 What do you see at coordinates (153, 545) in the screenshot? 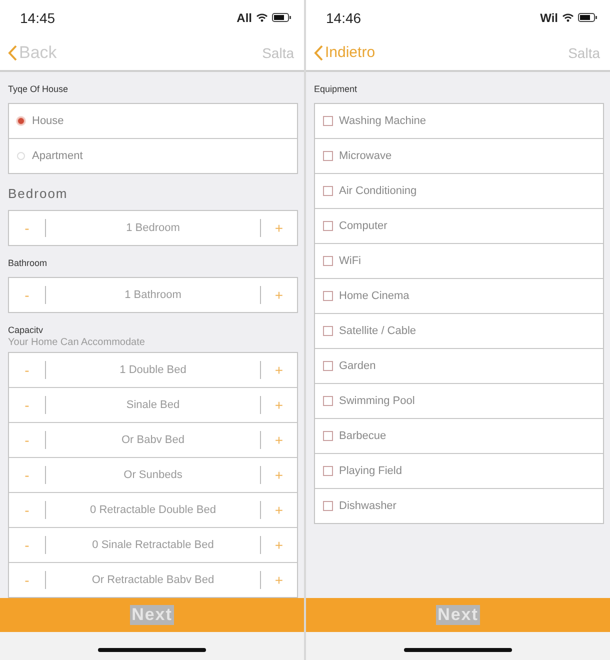
I see `stepper-value: 0 Sinale Retractable Bed` at bounding box center [153, 545].